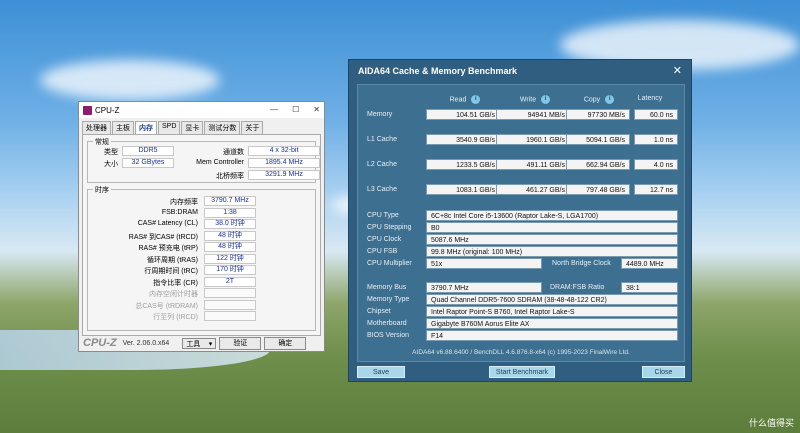 This screenshot has height=433, width=800. Describe the element at coordinates (552, 251) in the screenshot. I see `cpu-fsb-value: 99.8 MHz (original: 100 MHz)` at that location.